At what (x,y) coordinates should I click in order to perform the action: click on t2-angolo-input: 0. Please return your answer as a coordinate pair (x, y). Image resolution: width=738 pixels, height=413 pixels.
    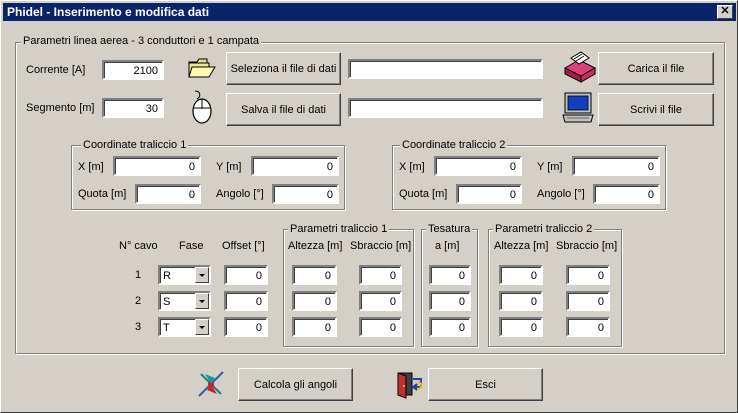
    Looking at the image, I should click on (626, 194).